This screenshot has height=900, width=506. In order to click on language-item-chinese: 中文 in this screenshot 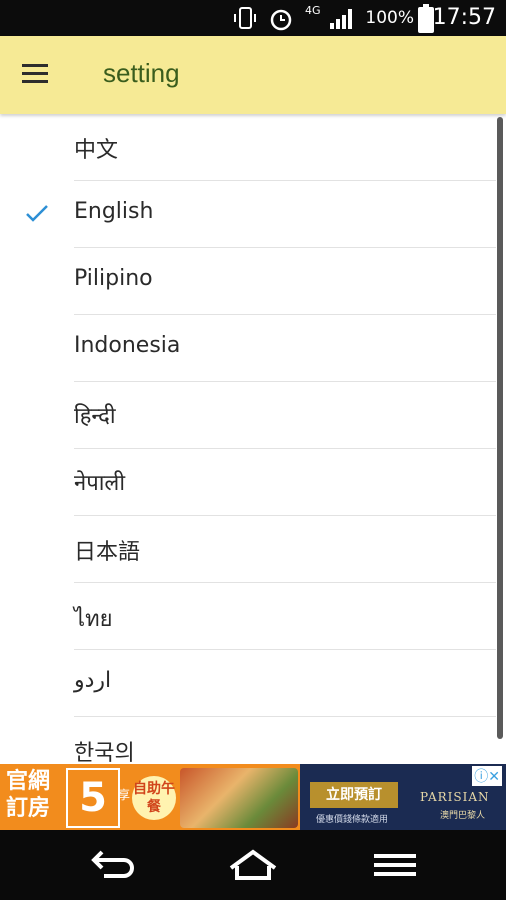, I will do `click(248, 147)`.